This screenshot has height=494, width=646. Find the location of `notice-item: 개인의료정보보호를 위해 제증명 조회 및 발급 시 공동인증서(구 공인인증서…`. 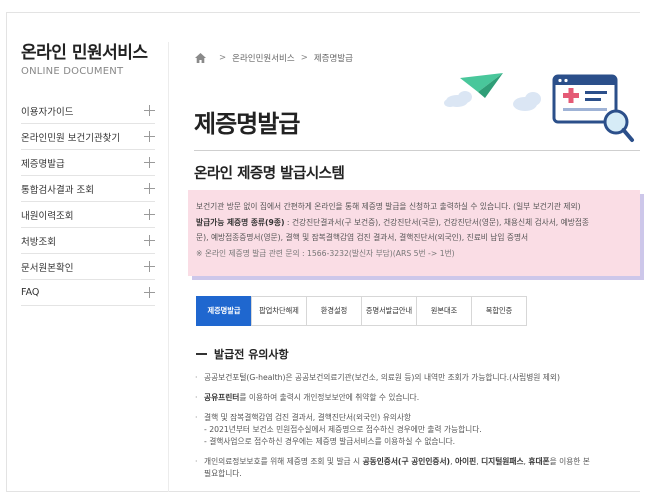

notice-item: 개인의료정보보호를 위해 제증명 조회 및 발급 시 공동인증서(구 공인인증서… is located at coordinates (419, 468).